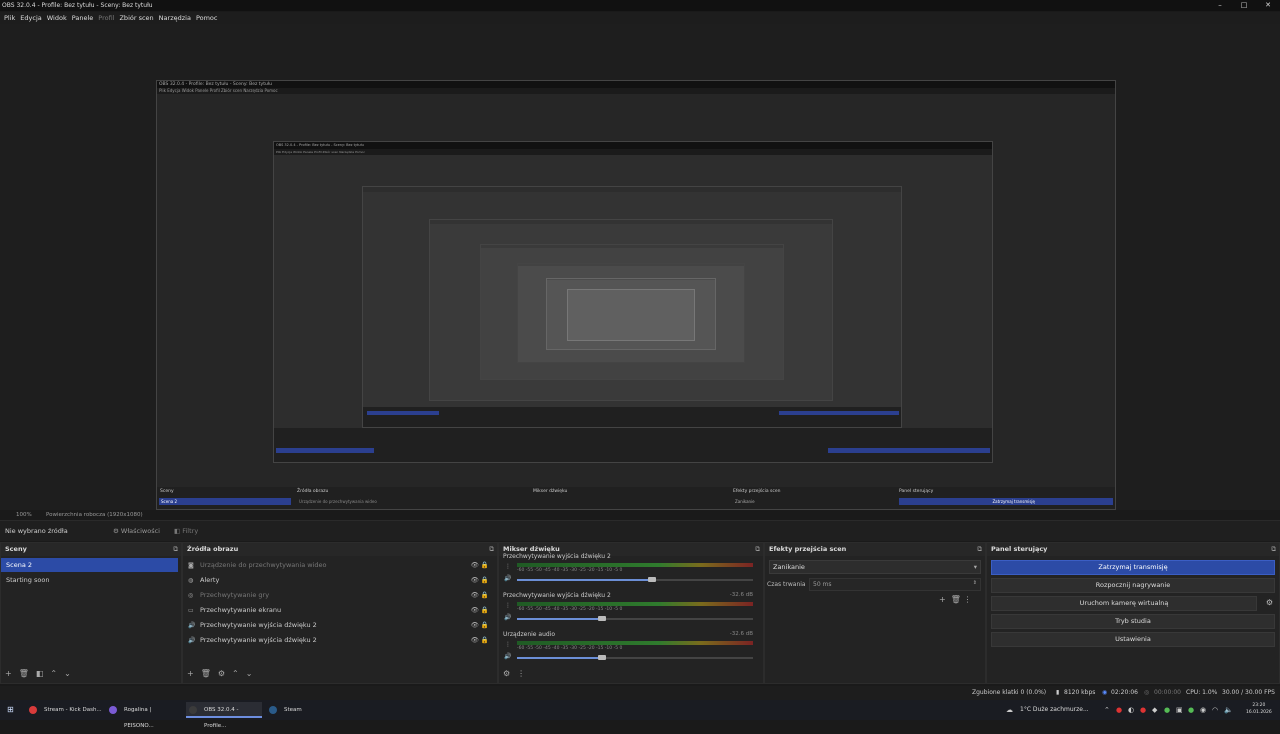  Describe the element at coordinates (1203, 710) in the screenshot. I see `tray-app-icon: ◉` at that location.